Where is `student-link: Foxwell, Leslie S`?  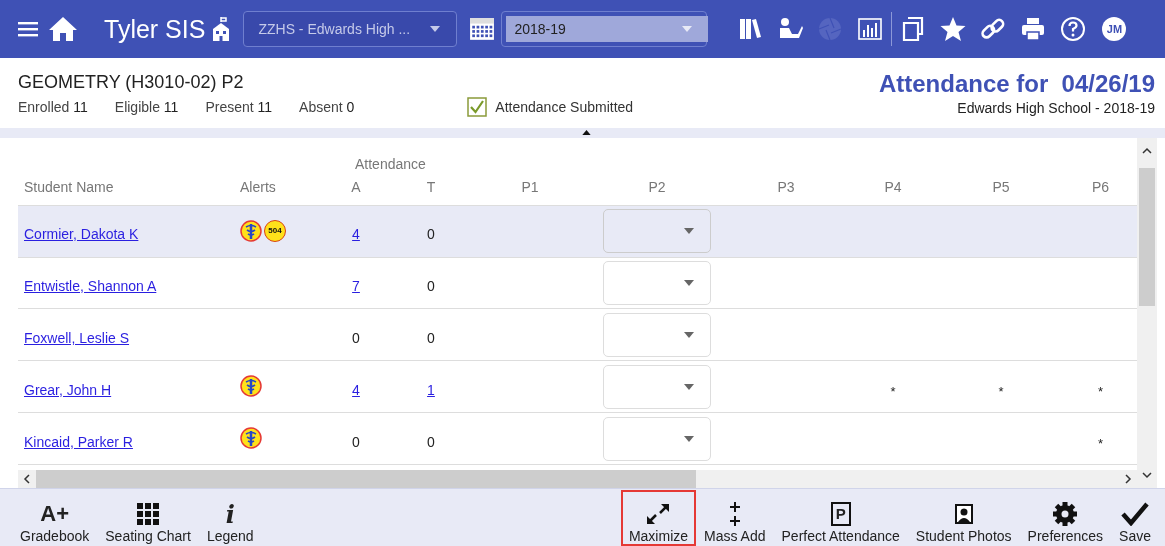
student-link: Foxwell, Leslie S is located at coordinates (77, 337).